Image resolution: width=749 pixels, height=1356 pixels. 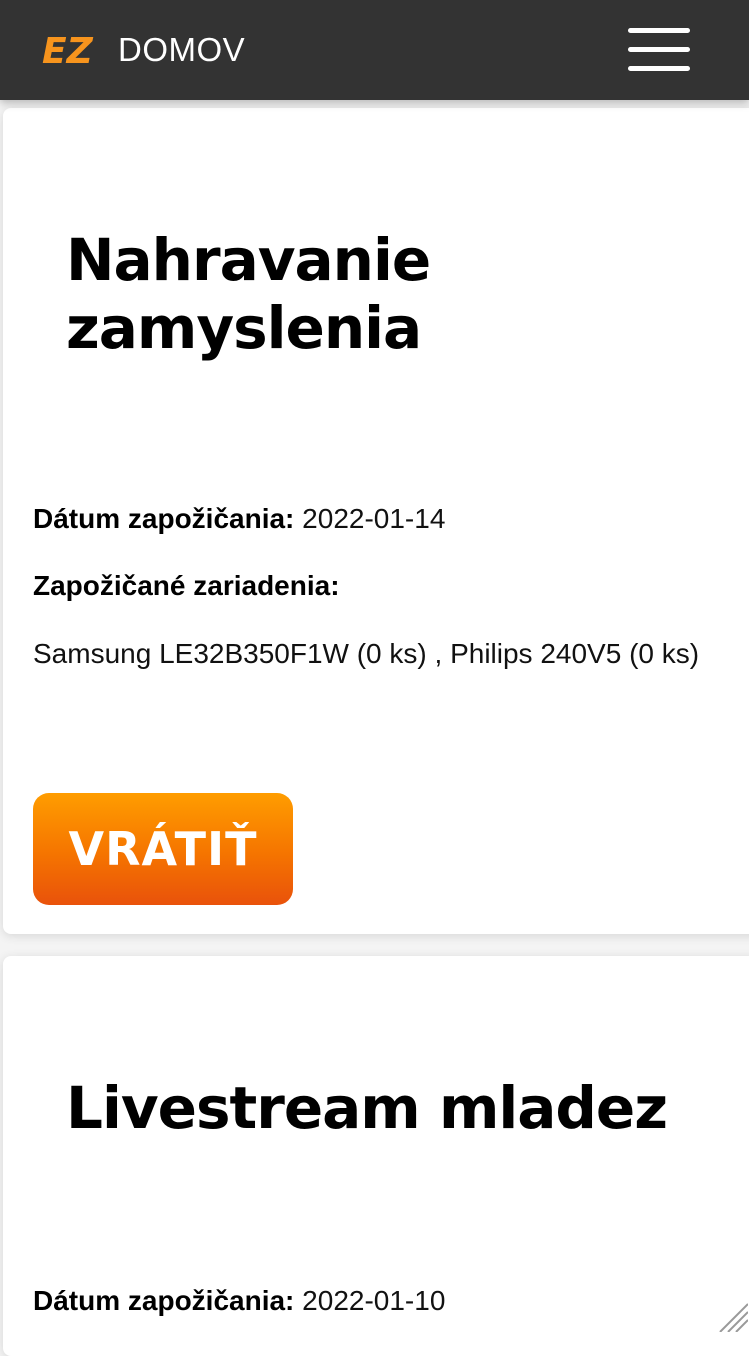 What do you see at coordinates (374, 518) in the screenshot?
I see `rental-date-value: 2022-01-14` at bounding box center [374, 518].